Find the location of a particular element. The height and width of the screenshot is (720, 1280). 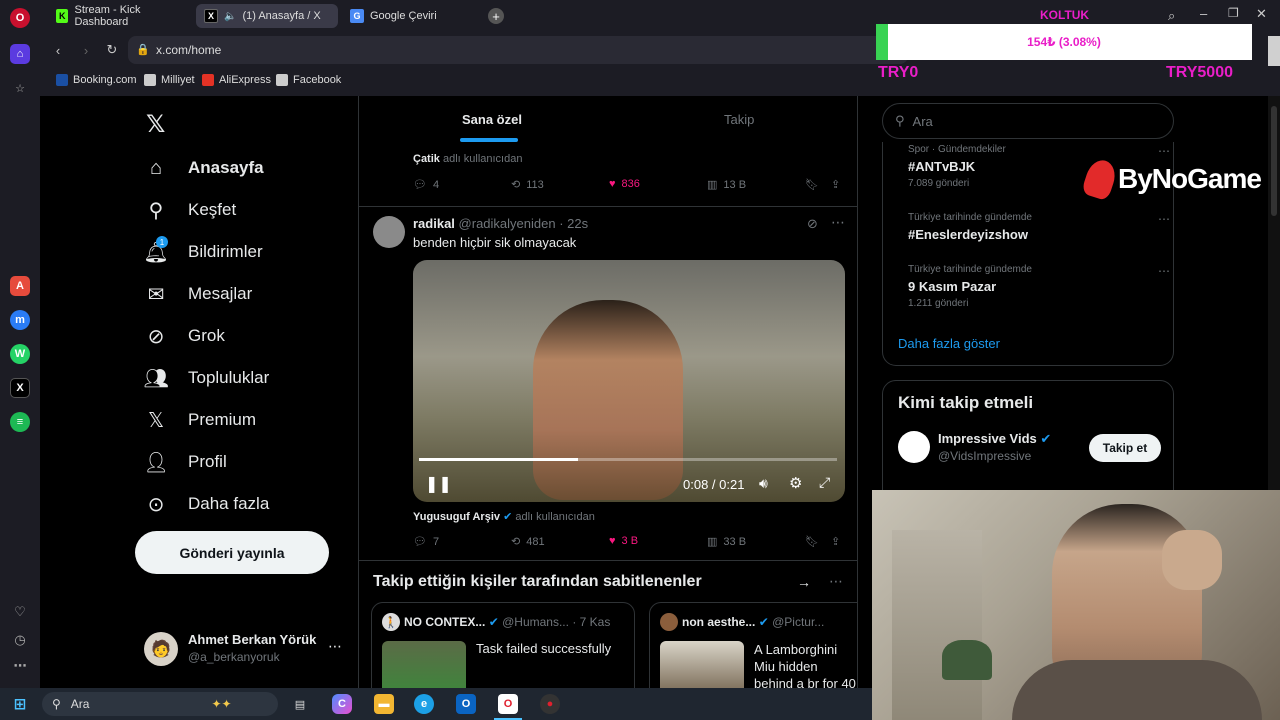

nav-explore: ⚲ Keşfet is located at coordinates (190, 210).